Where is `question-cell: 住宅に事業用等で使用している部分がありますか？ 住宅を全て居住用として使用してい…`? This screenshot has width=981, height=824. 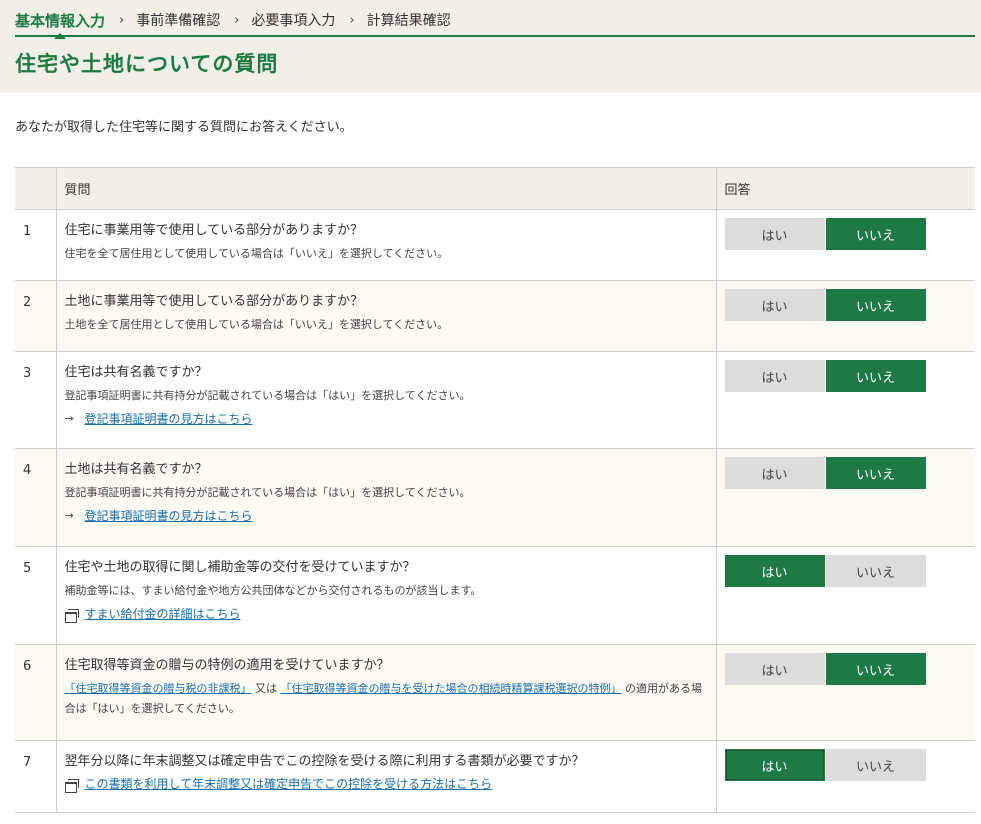 question-cell: 住宅に事業用等で使用している部分がありますか？ 住宅を全て居住用として使用してい… is located at coordinates (385, 245).